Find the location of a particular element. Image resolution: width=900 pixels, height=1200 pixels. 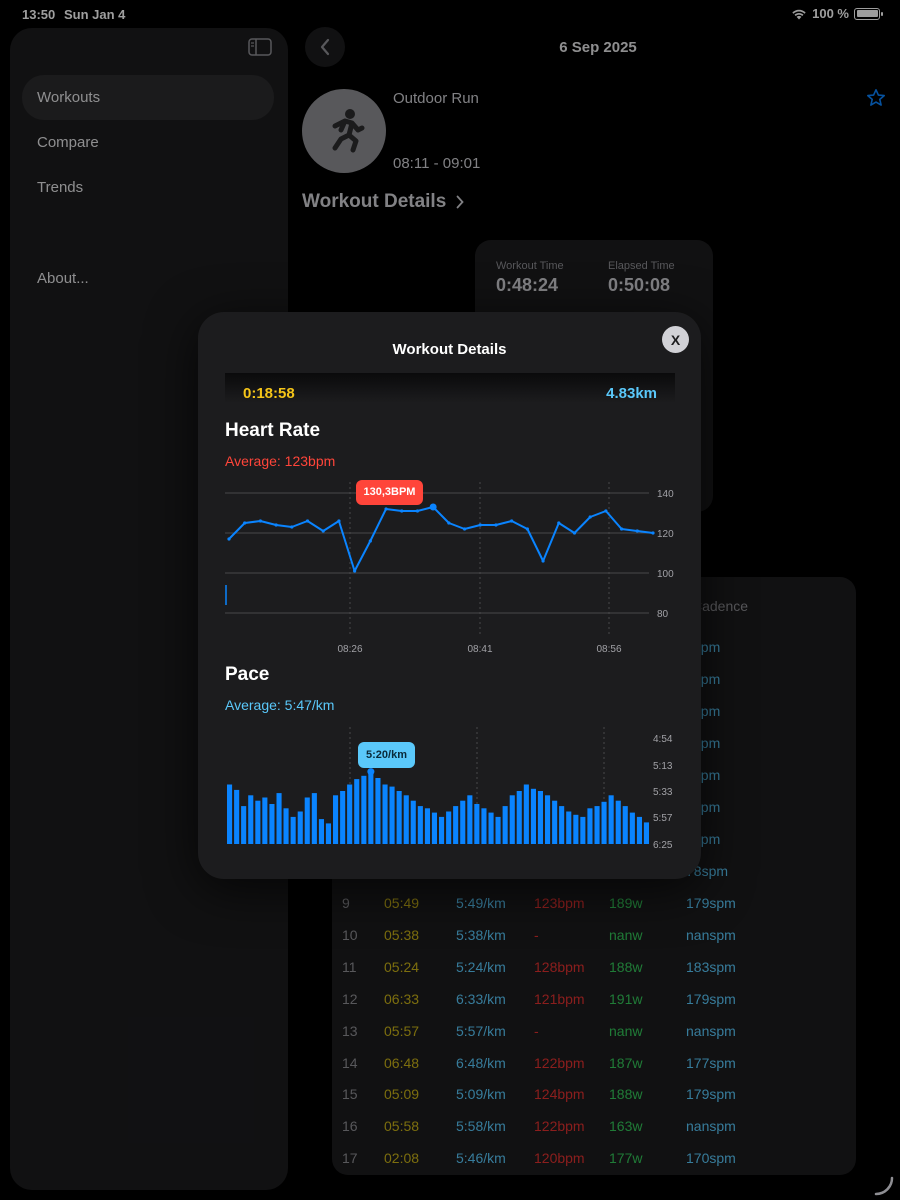

pace-selected-point is located at coordinates (371, 772).